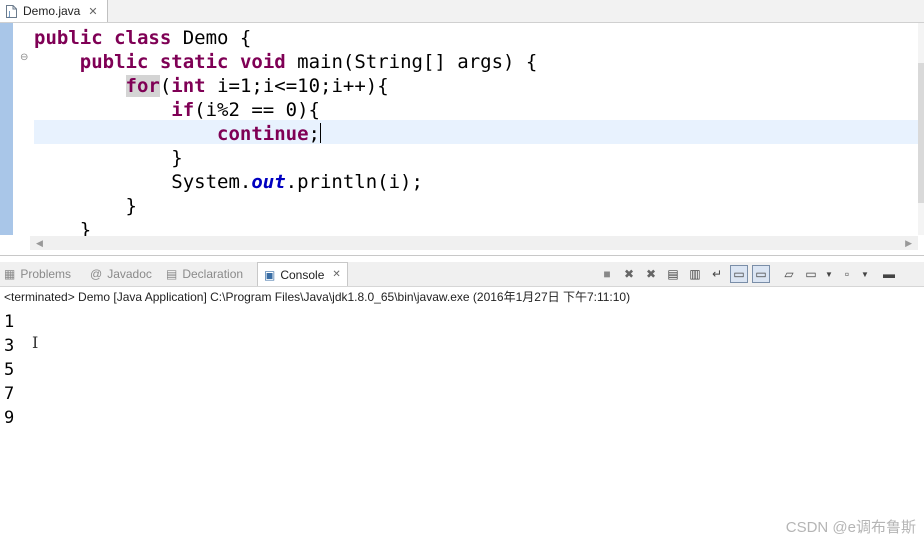  I want to click on code-token: for, so click(142, 86).